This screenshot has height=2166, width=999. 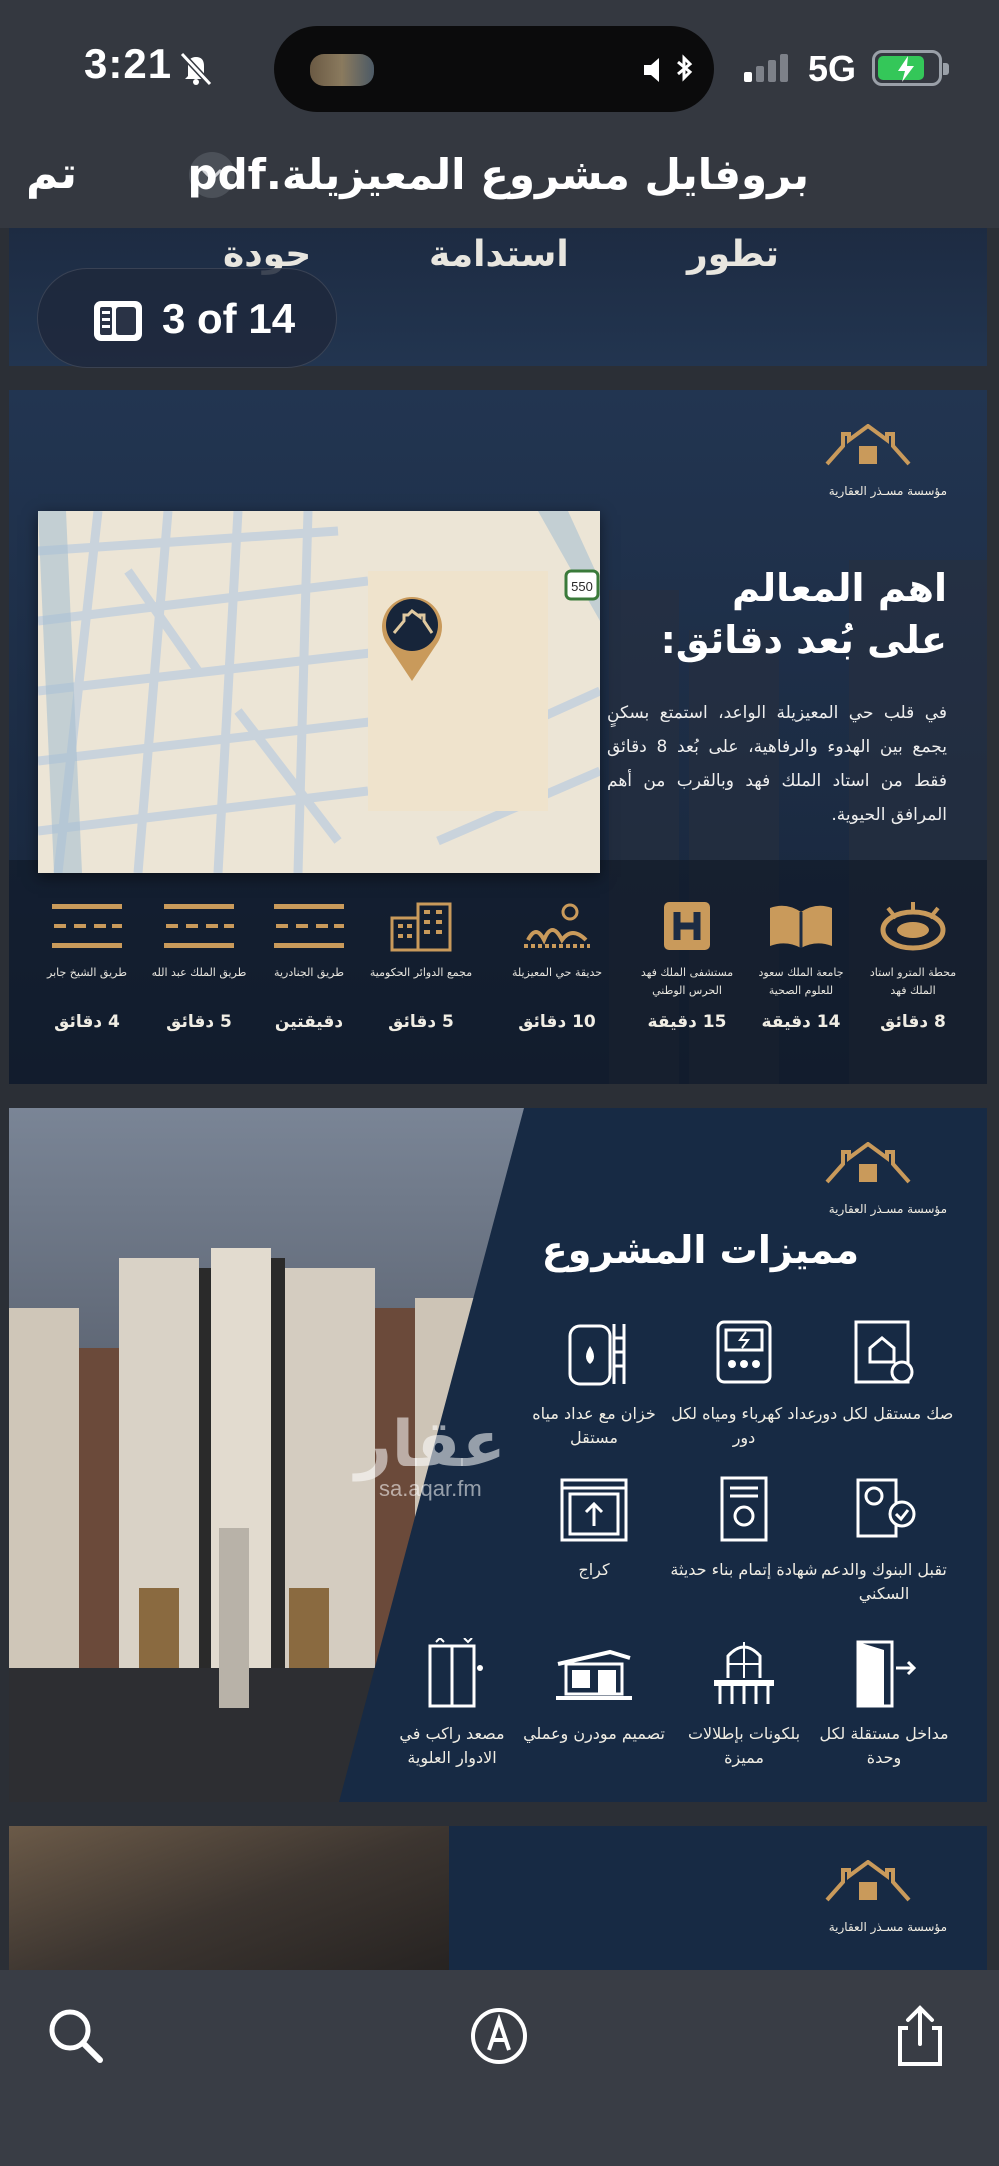 What do you see at coordinates (229, 318) in the screenshot?
I see `page-indicator-label: 3 of 14` at bounding box center [229, 318].